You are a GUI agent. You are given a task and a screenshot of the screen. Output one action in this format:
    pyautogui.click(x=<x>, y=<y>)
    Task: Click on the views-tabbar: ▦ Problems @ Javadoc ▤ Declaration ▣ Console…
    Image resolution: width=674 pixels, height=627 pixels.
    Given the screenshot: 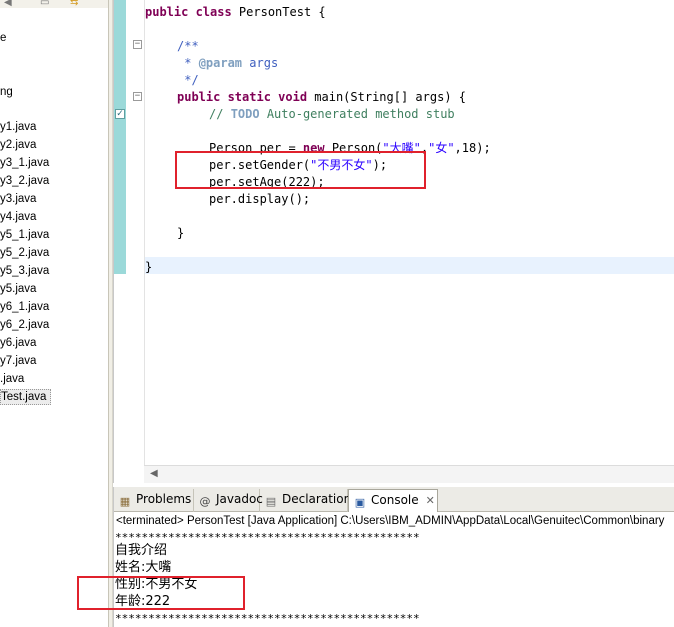 What is the action you would take?
    pyautogui.click(x=394, y=500)
    